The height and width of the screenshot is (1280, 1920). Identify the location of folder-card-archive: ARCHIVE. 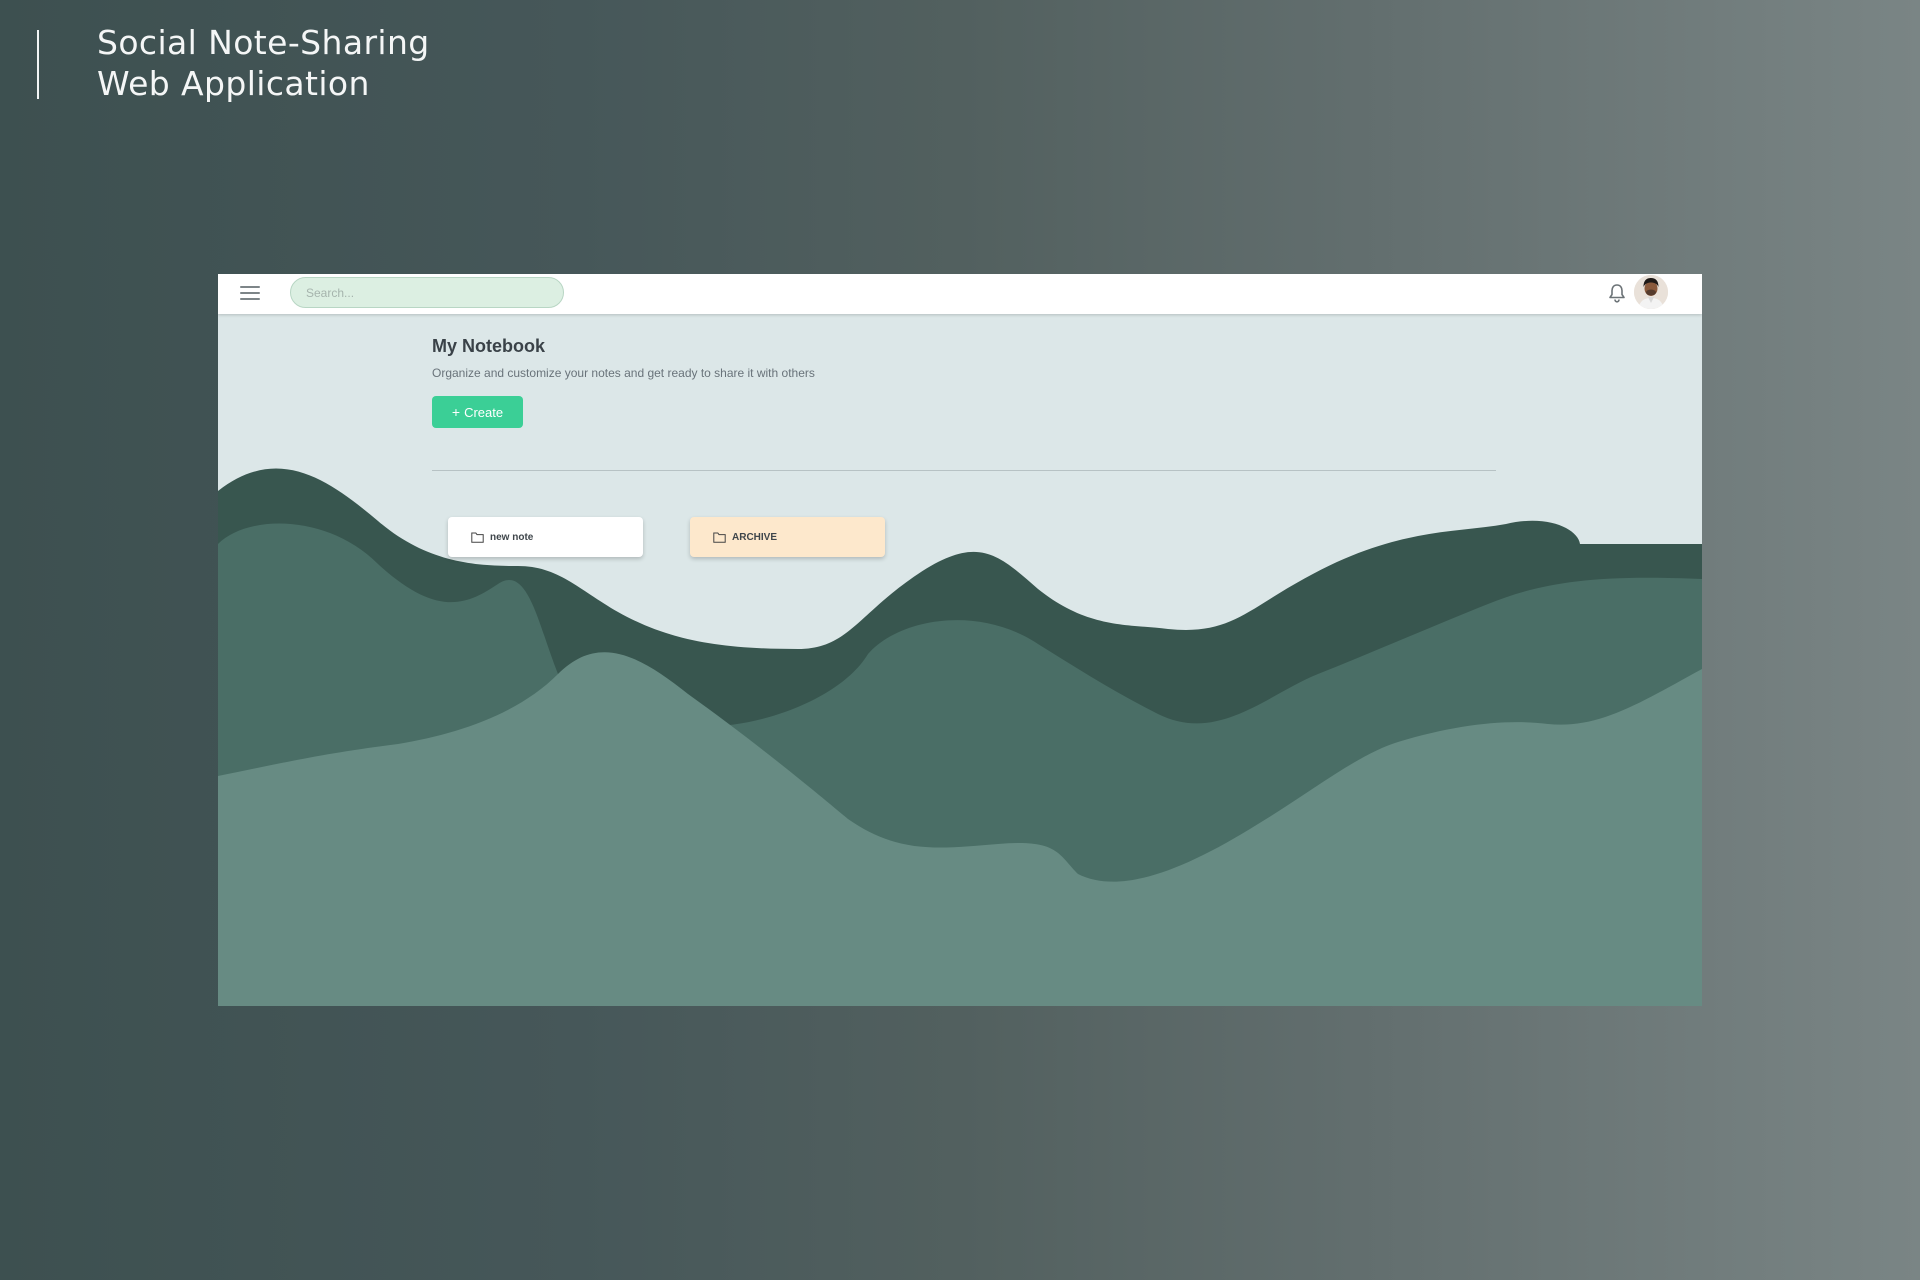
(787, 537).